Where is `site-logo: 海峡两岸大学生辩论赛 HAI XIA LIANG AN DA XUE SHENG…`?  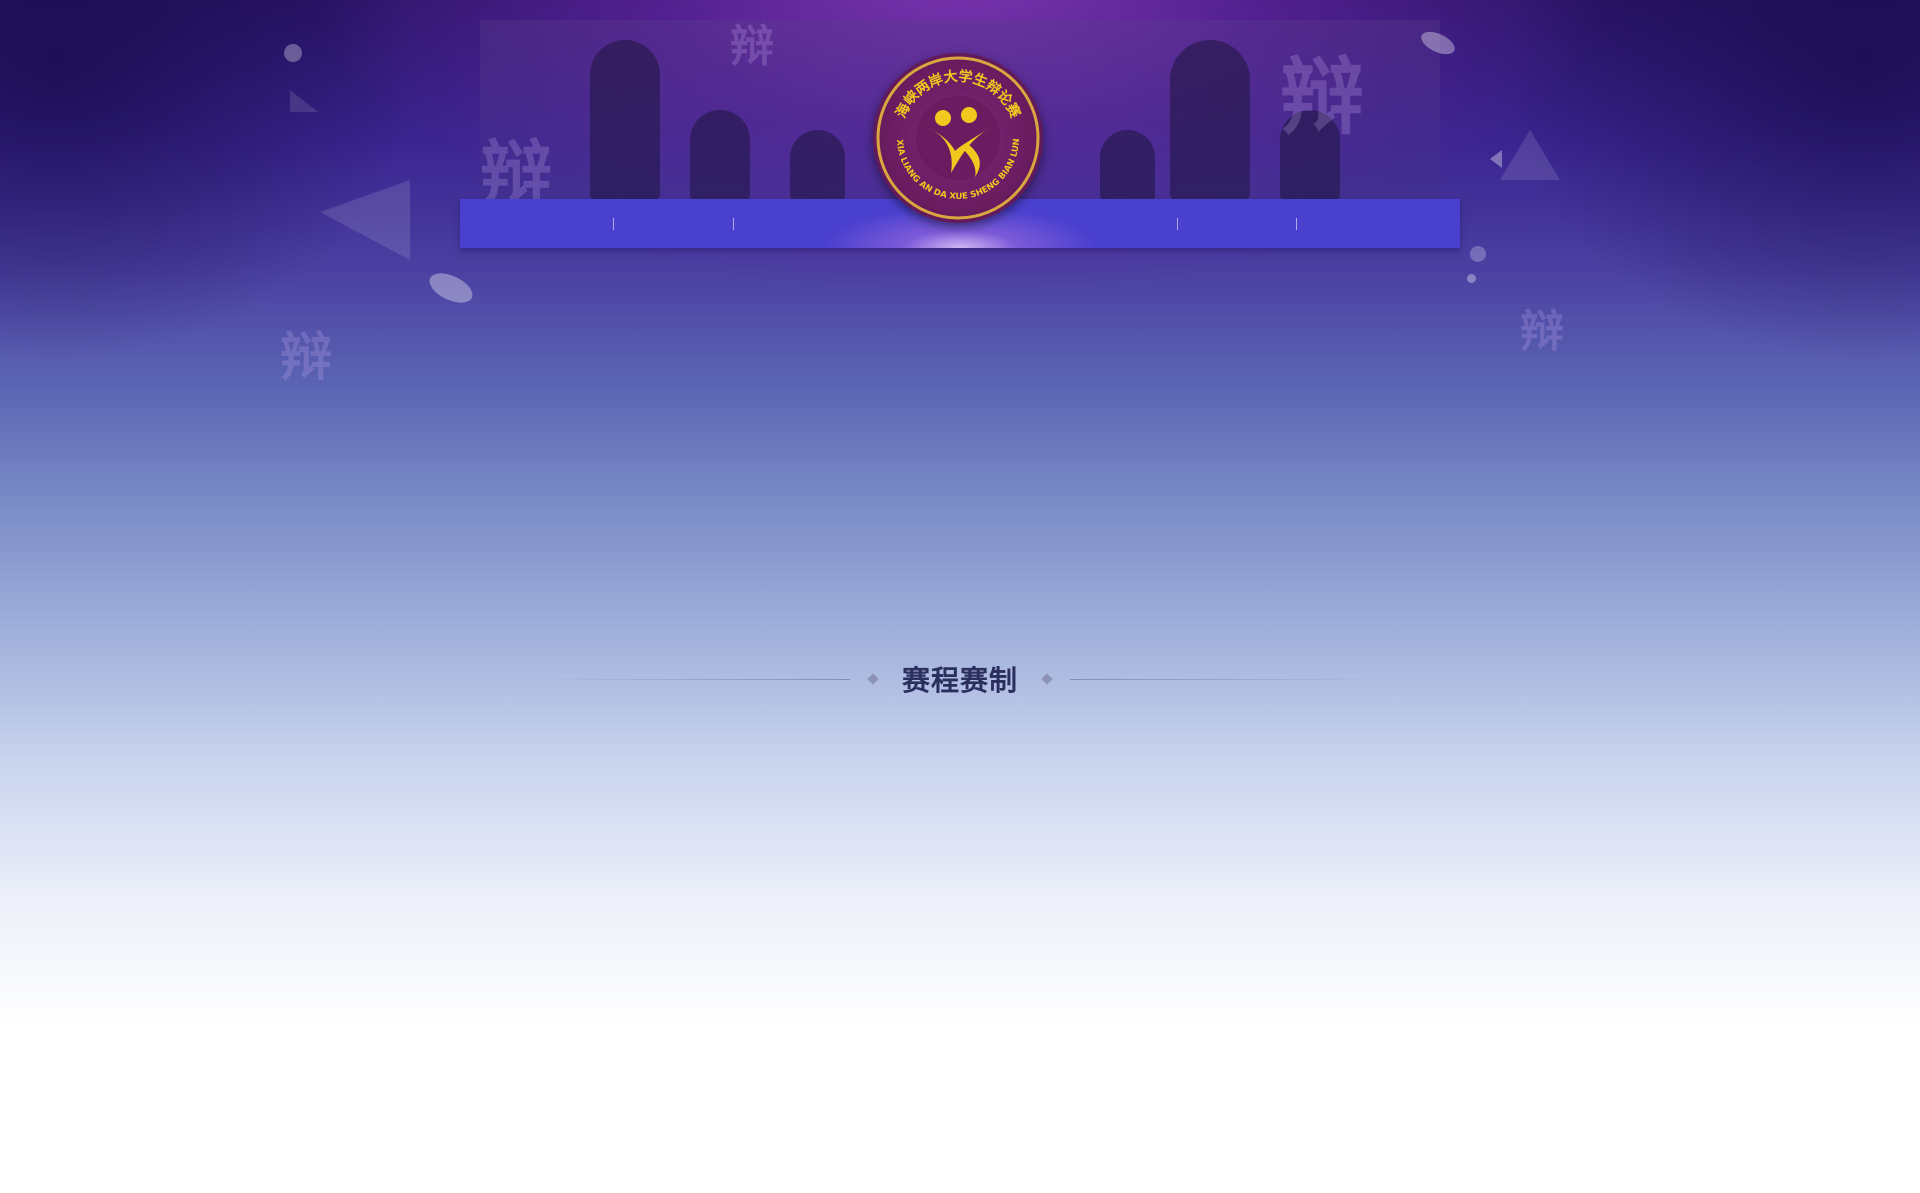
site-logo: 海峡两岸大学生辩论赛 HAI XIA LIANG AN DA XUE SHENG… is located at coordinates (958, 138).